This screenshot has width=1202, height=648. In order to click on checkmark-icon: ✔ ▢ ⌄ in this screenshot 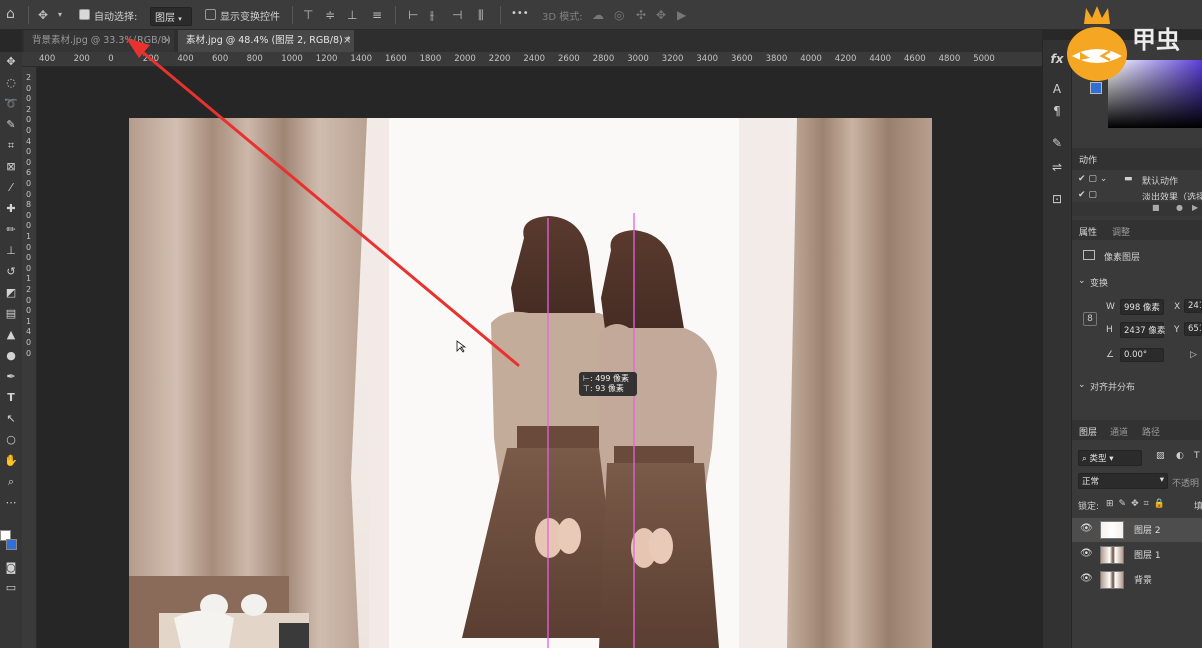, I will do `click(1092, 179)`.